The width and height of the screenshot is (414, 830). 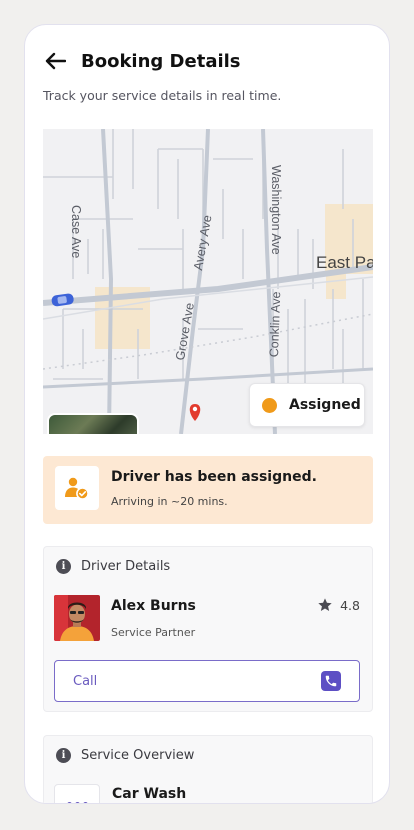 What do you see at coordinates (153, 632) in the screenshot?
I see `driver-role: Service Partner` at bounding box center [153, 632].